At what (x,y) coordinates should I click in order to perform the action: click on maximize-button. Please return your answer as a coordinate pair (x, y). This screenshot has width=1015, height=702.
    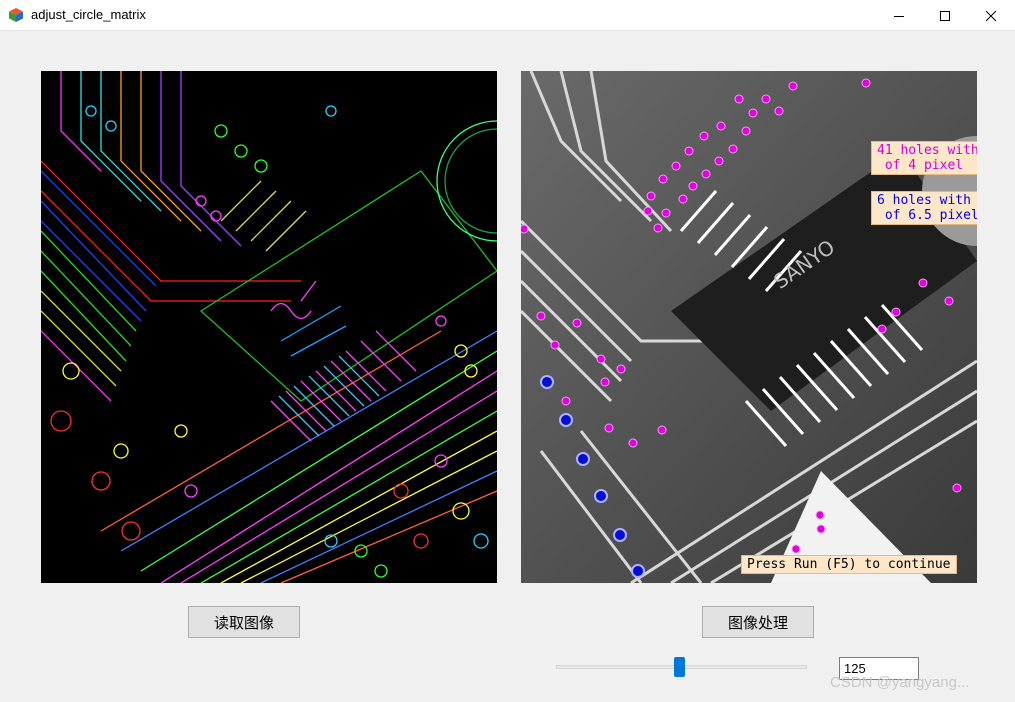
    Looking at the image, I should click on (945, 15).